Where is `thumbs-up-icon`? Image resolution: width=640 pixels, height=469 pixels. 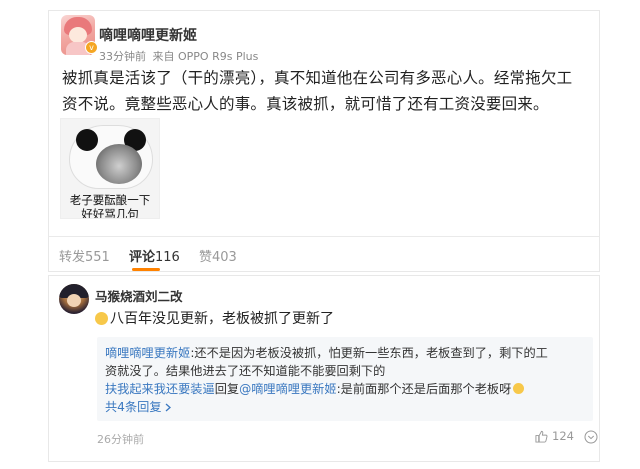 thumbs-up-icon is located at coordinates (541, 436).